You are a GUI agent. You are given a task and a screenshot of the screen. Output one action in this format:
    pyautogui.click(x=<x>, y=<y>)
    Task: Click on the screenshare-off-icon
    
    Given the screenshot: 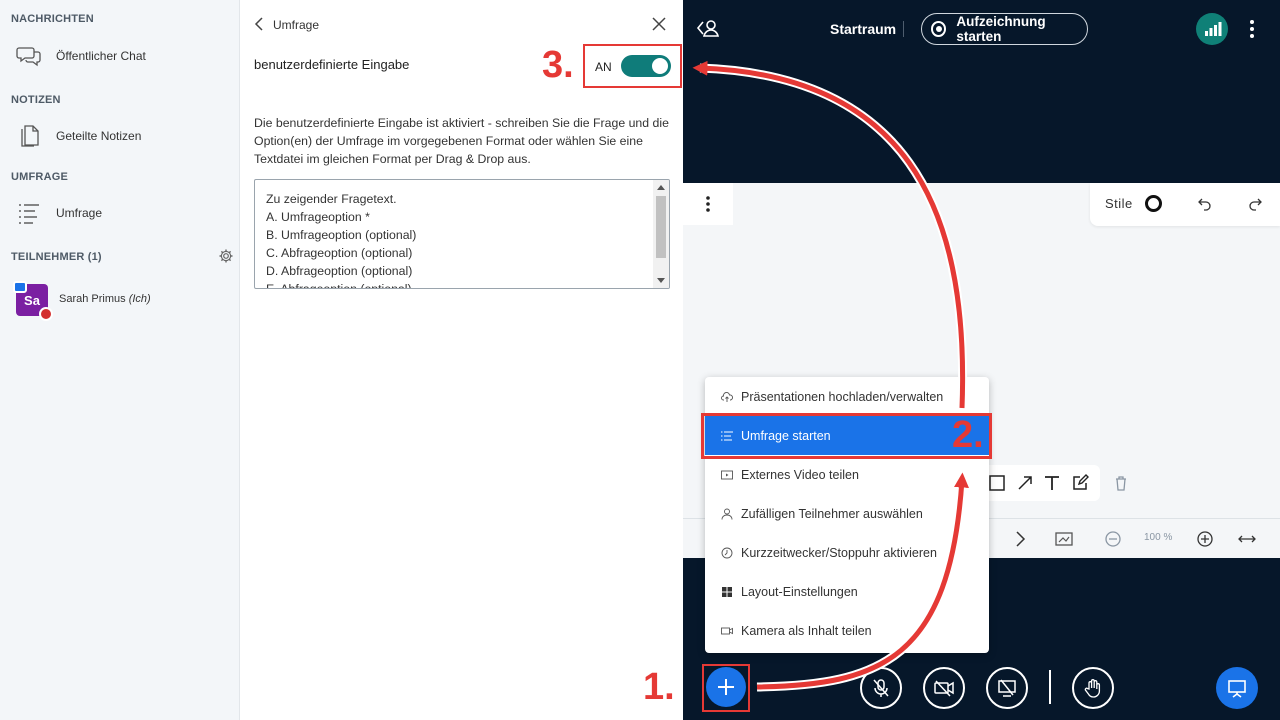 What is the action you would take?
    pyautogui.click(x=1007, y=688)
    